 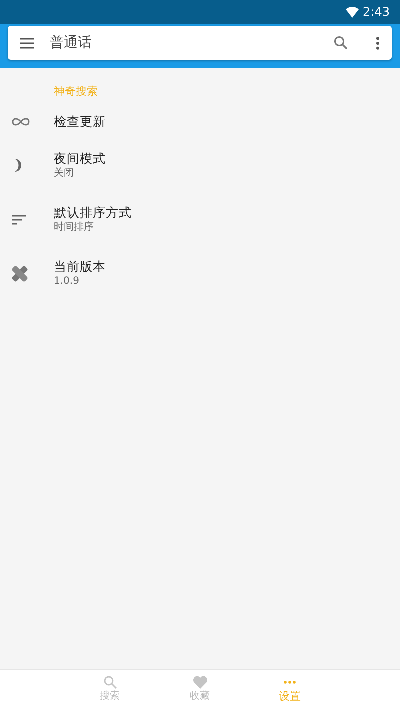 What do you see at coordinates (353, 12) in the screenshot?
I see `wifi-icon` at bounding box center [353, 12].